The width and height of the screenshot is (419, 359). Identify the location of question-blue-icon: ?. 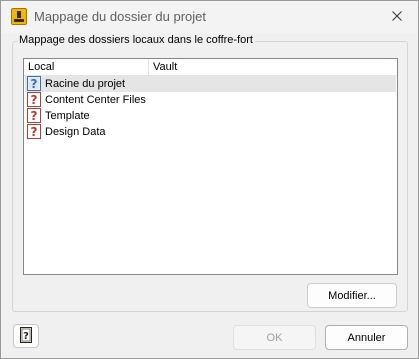
(34, 83).